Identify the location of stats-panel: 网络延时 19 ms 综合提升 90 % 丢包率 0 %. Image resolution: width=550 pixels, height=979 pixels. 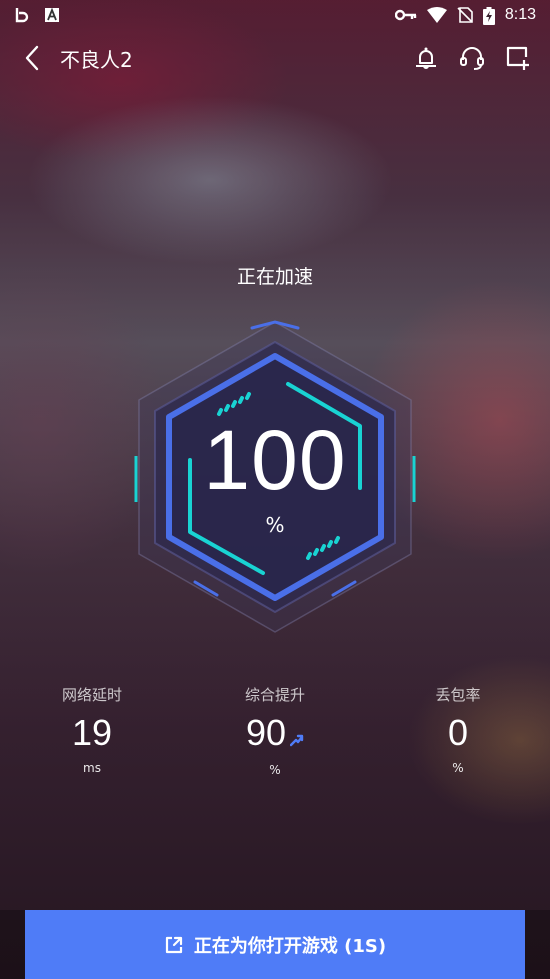
(275, 734).